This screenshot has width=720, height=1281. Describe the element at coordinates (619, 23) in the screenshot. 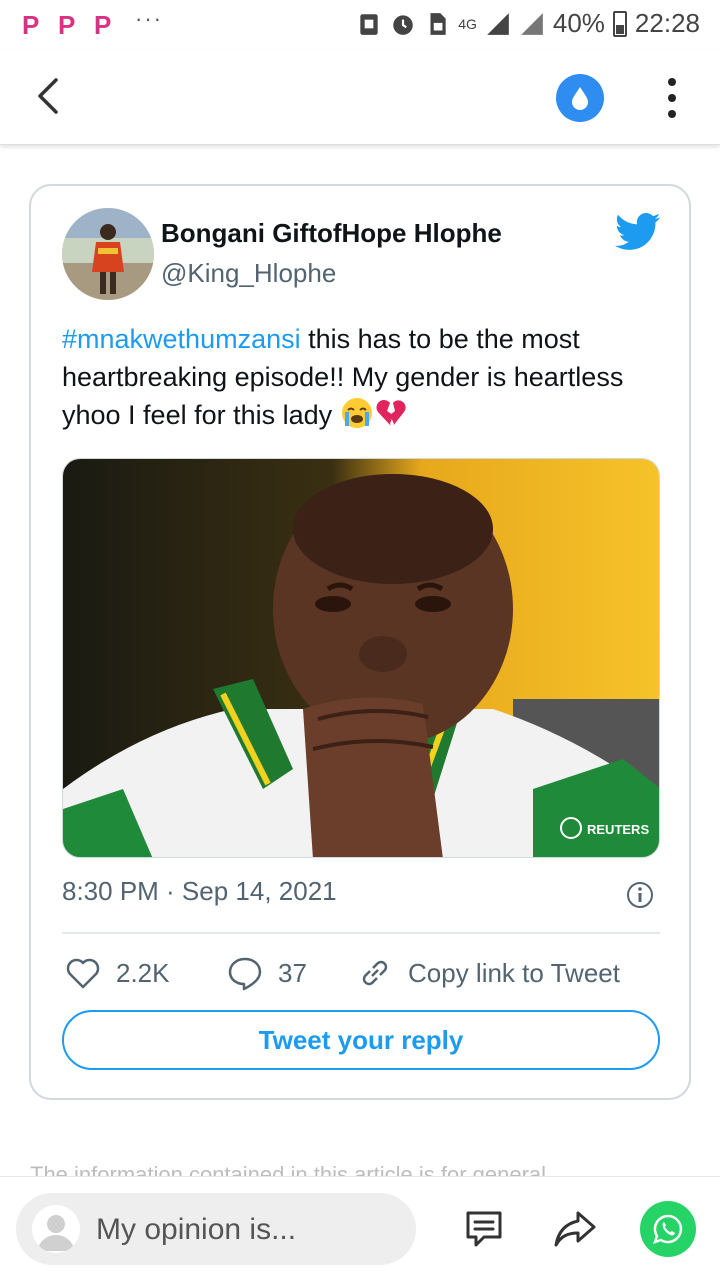

I see `battery-icon` at that location.